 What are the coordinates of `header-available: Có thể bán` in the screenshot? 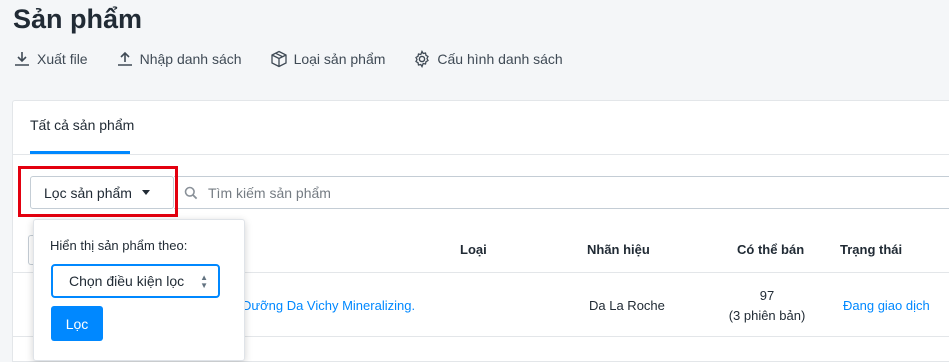 It's located at (770, 249).